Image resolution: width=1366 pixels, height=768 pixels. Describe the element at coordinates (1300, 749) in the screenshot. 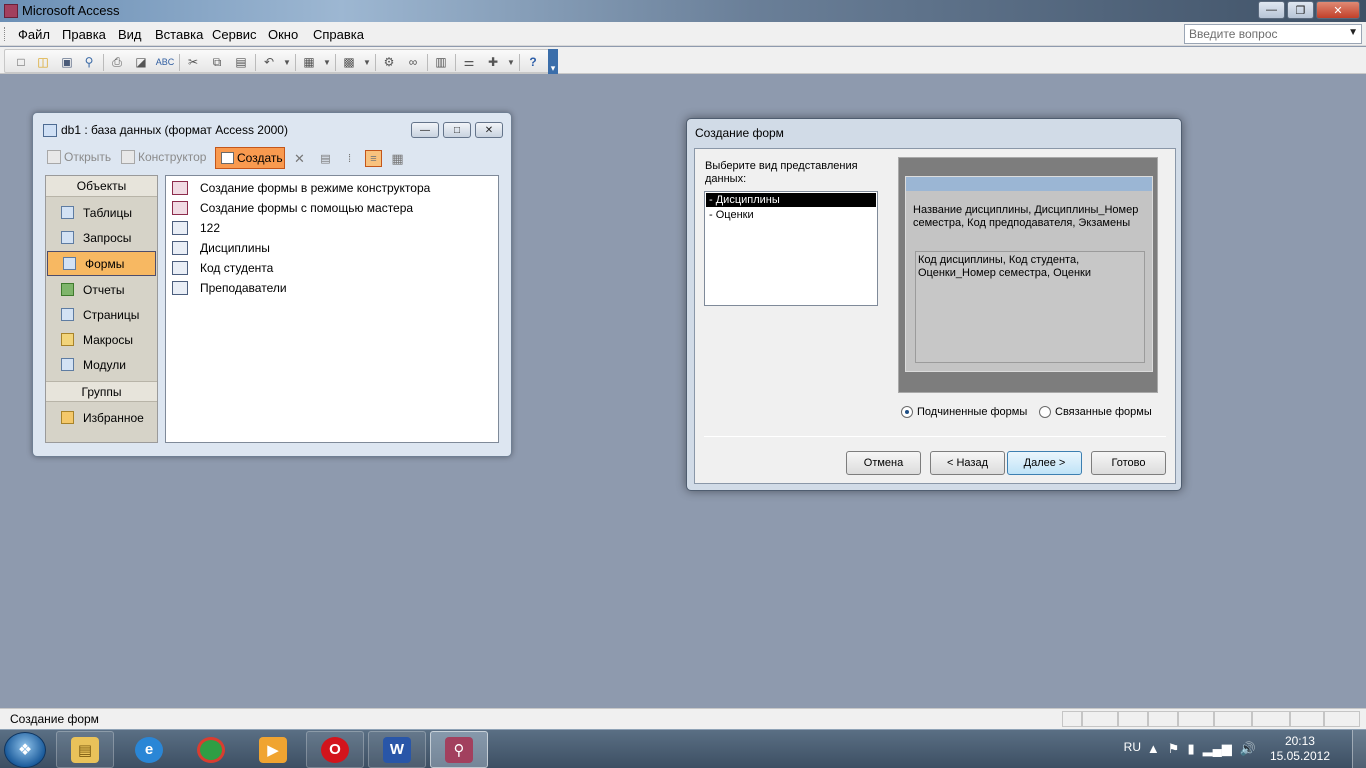

I see `clock: 20:13 15.05.2012` at that location.